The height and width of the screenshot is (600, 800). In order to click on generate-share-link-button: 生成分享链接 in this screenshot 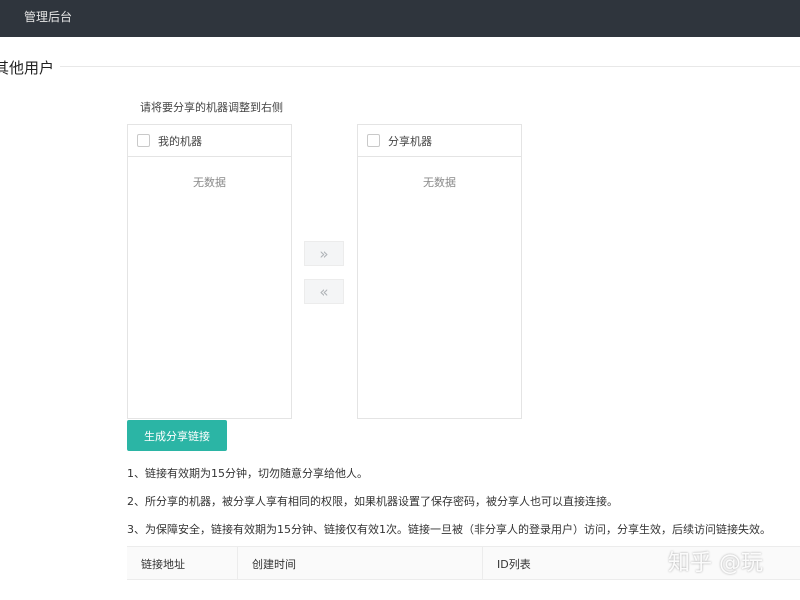, I will do `click(177, 435)`.